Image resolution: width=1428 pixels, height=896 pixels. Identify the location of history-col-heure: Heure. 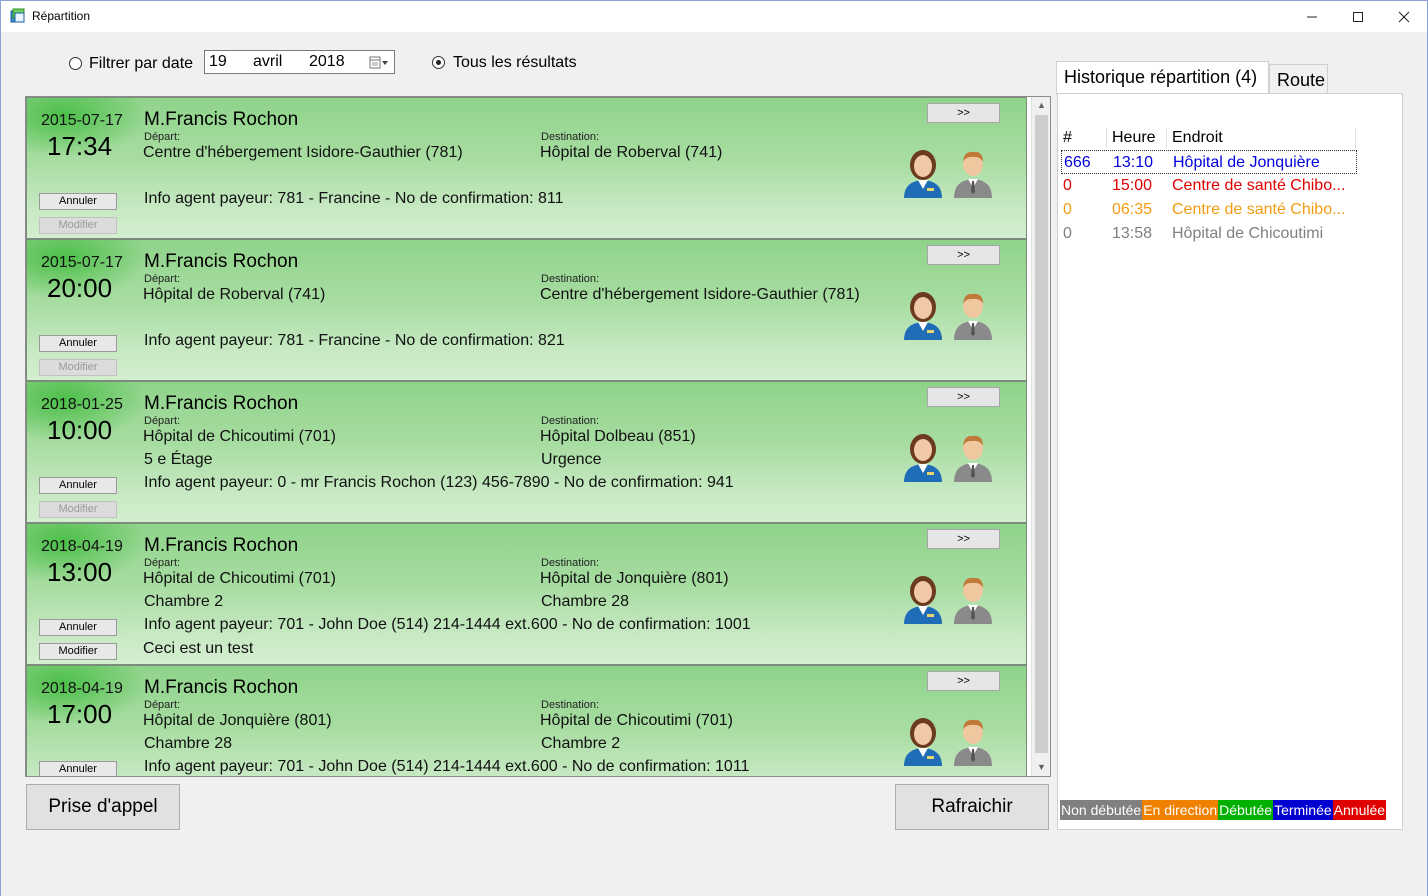
(1134, 138).